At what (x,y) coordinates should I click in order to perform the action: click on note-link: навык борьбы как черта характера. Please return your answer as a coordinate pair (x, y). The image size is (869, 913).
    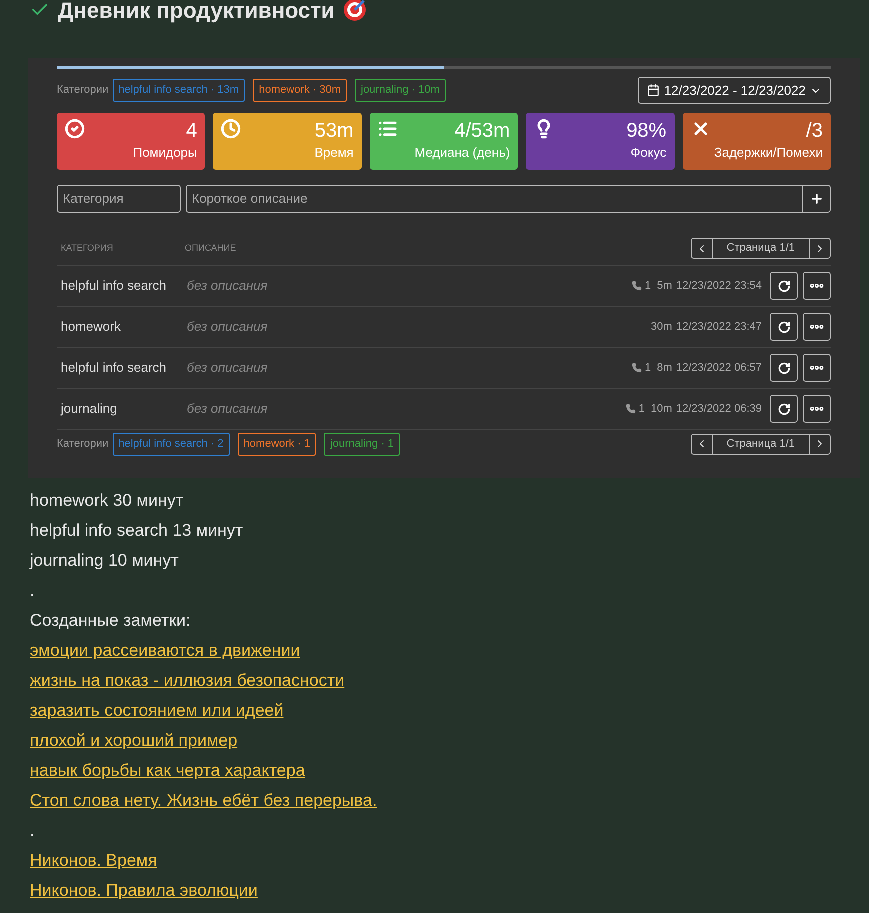
    Looking at the image, I should click on (168, 770).